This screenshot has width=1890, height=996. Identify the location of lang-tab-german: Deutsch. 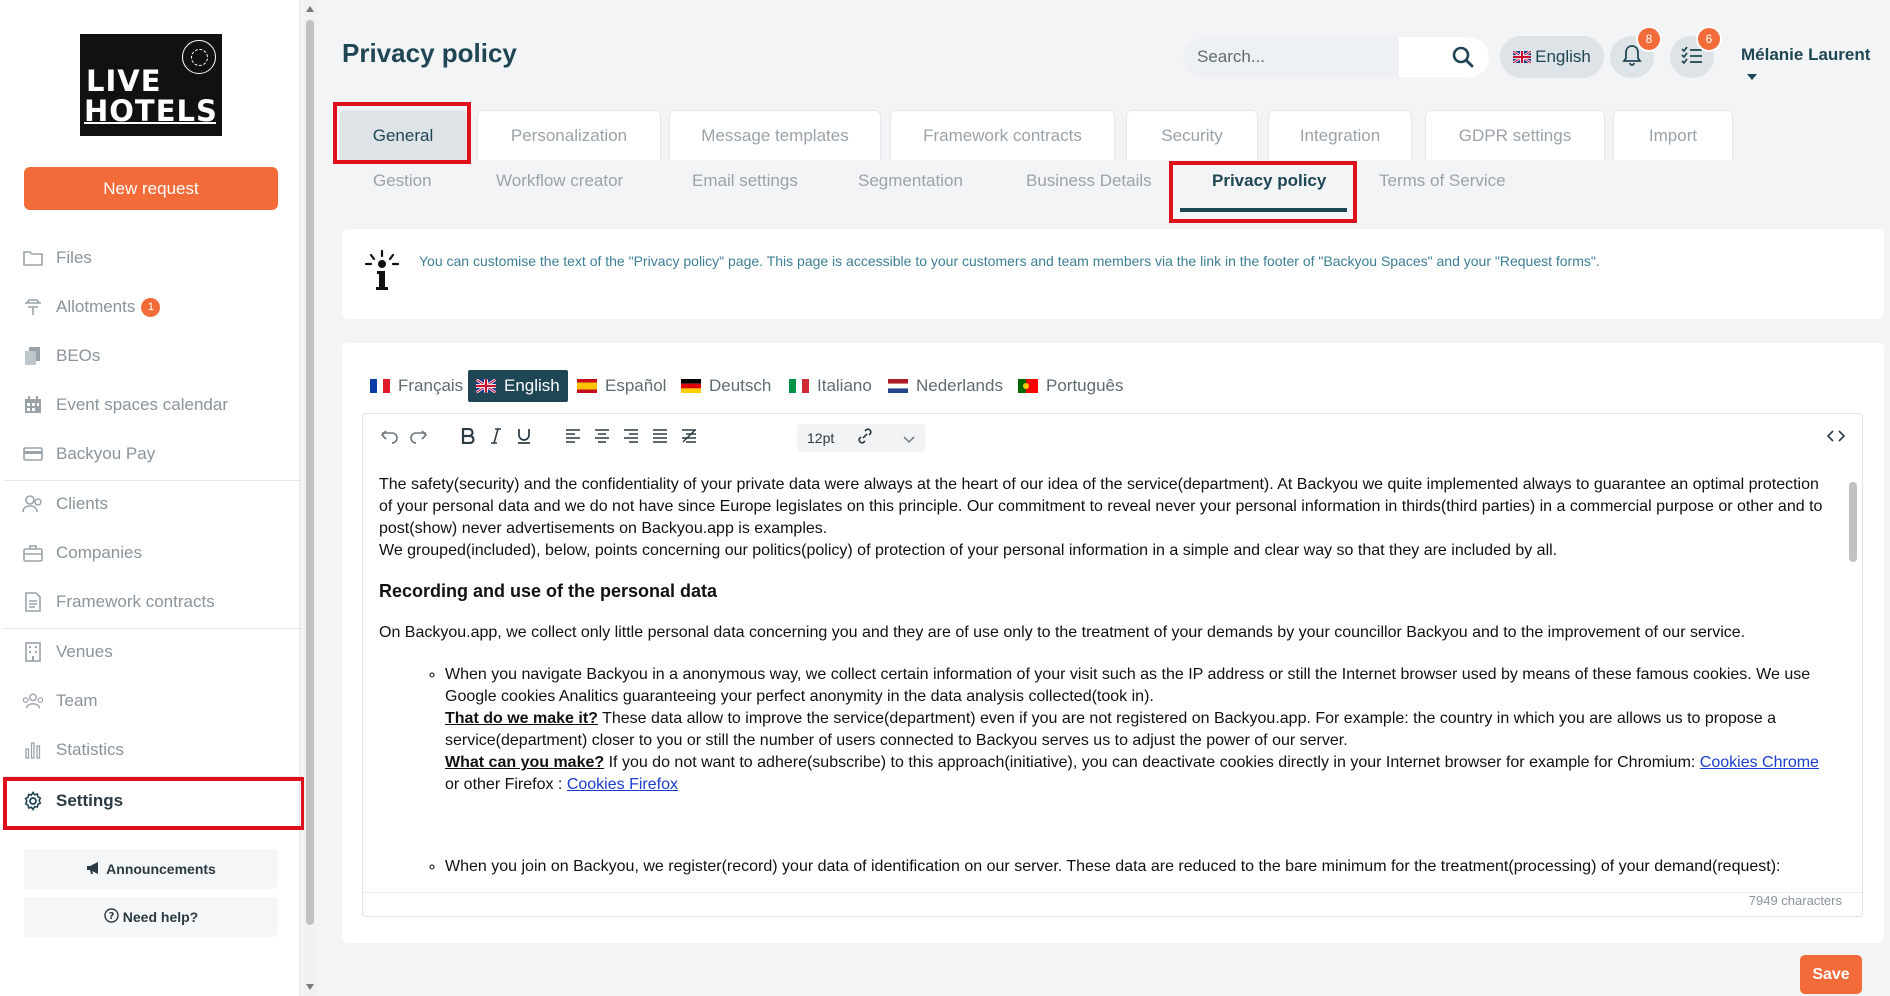
(726, 386).